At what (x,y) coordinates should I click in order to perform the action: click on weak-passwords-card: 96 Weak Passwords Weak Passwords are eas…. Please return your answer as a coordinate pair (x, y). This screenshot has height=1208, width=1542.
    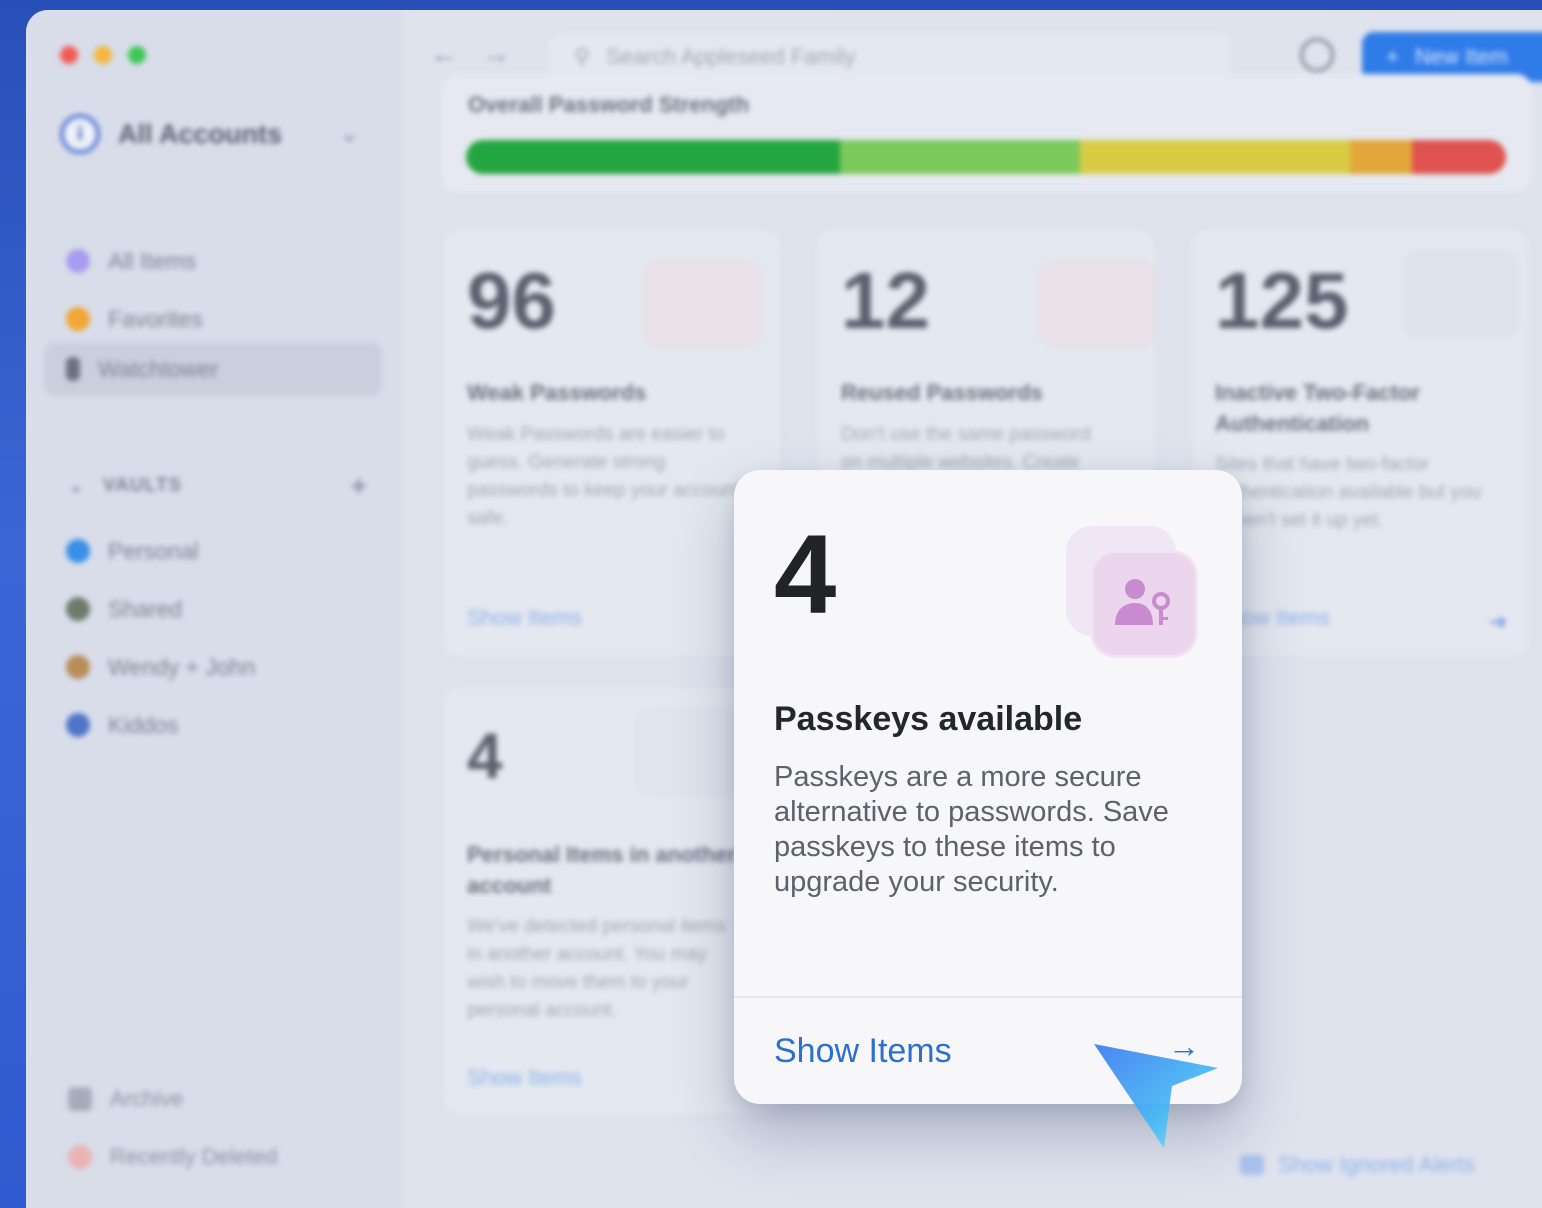
    Looking at the image, I should click on (612, 443).